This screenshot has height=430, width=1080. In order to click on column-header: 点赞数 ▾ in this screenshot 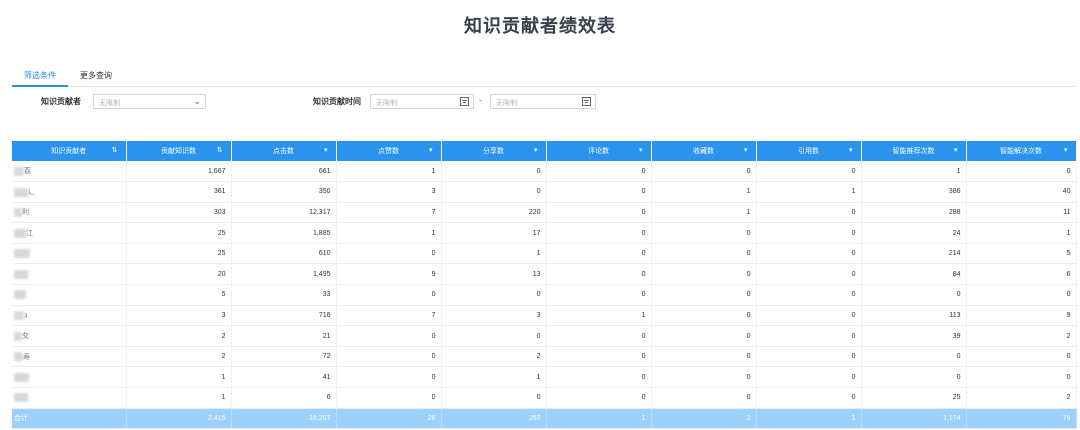, I will do `click(389, 151)`.